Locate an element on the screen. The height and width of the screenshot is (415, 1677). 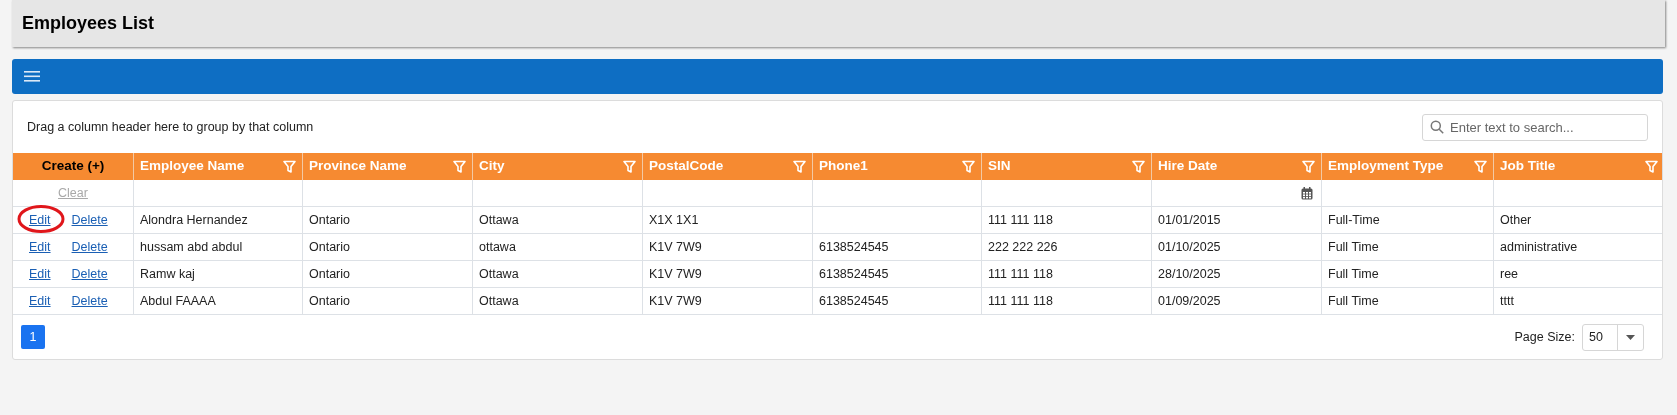
page-size-label: Page Size: is located at coordinates (1544, 337).